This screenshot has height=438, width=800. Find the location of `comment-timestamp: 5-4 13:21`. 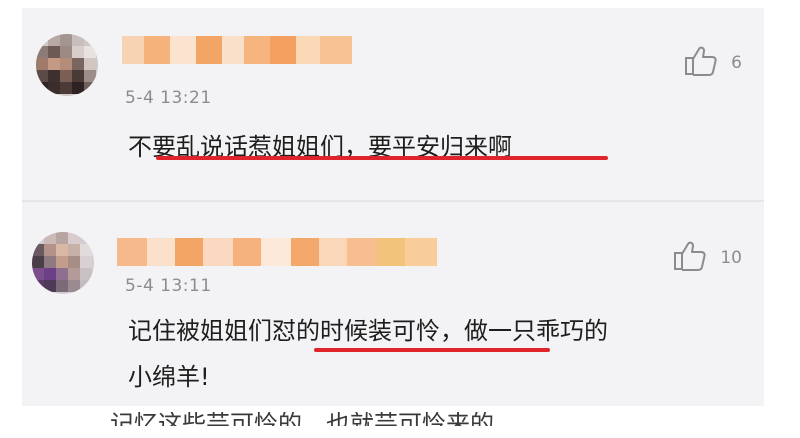

comment-timestamp: 5-4 13:21 is located at coordinates (168, 98).